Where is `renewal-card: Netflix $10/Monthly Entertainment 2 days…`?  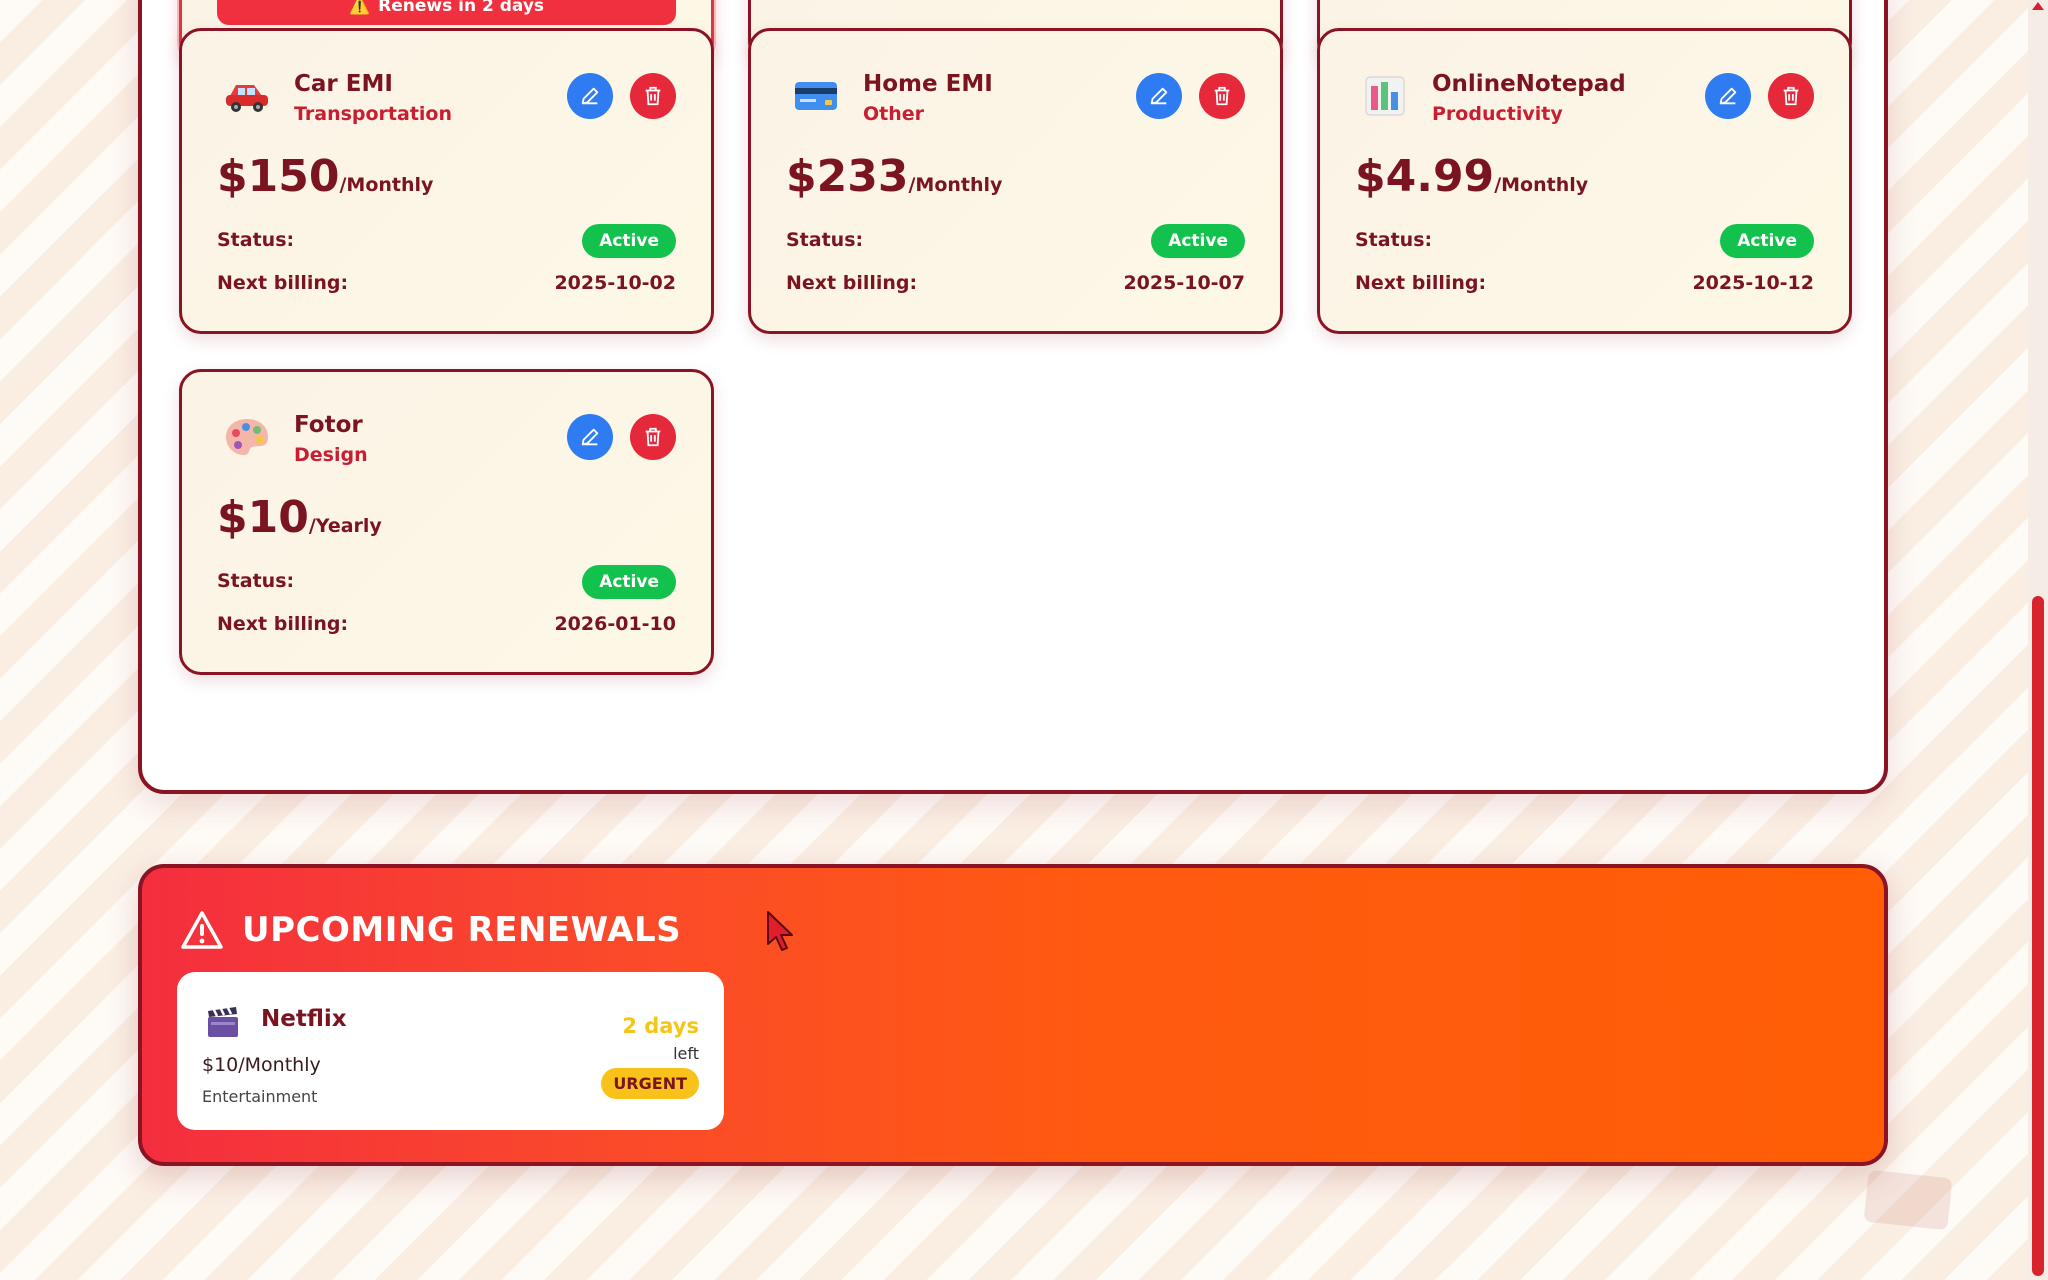 renewal-card: Netflix $10/Monthly Entertainment 2 days… is located at coordinates (450, 1051).